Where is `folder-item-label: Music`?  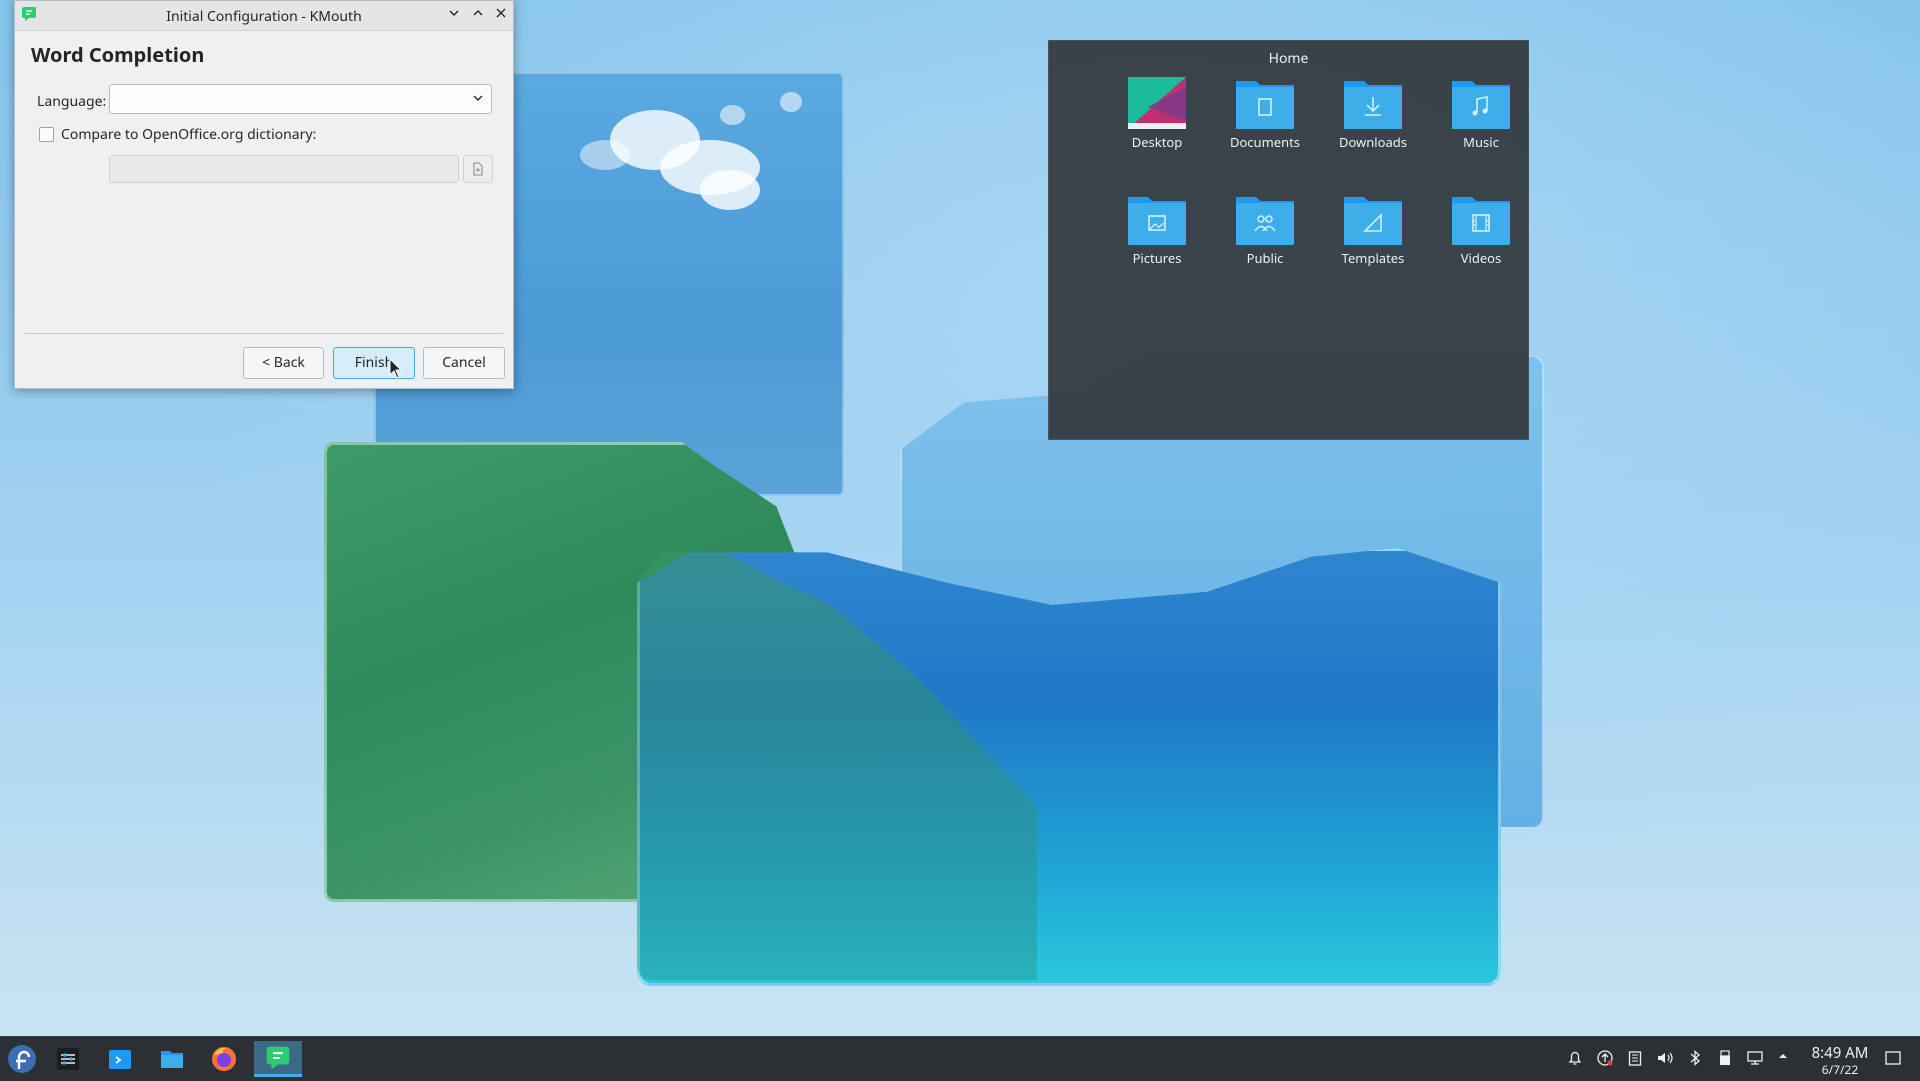 folder-item-label: Music is located at coordinates (1481, 142).